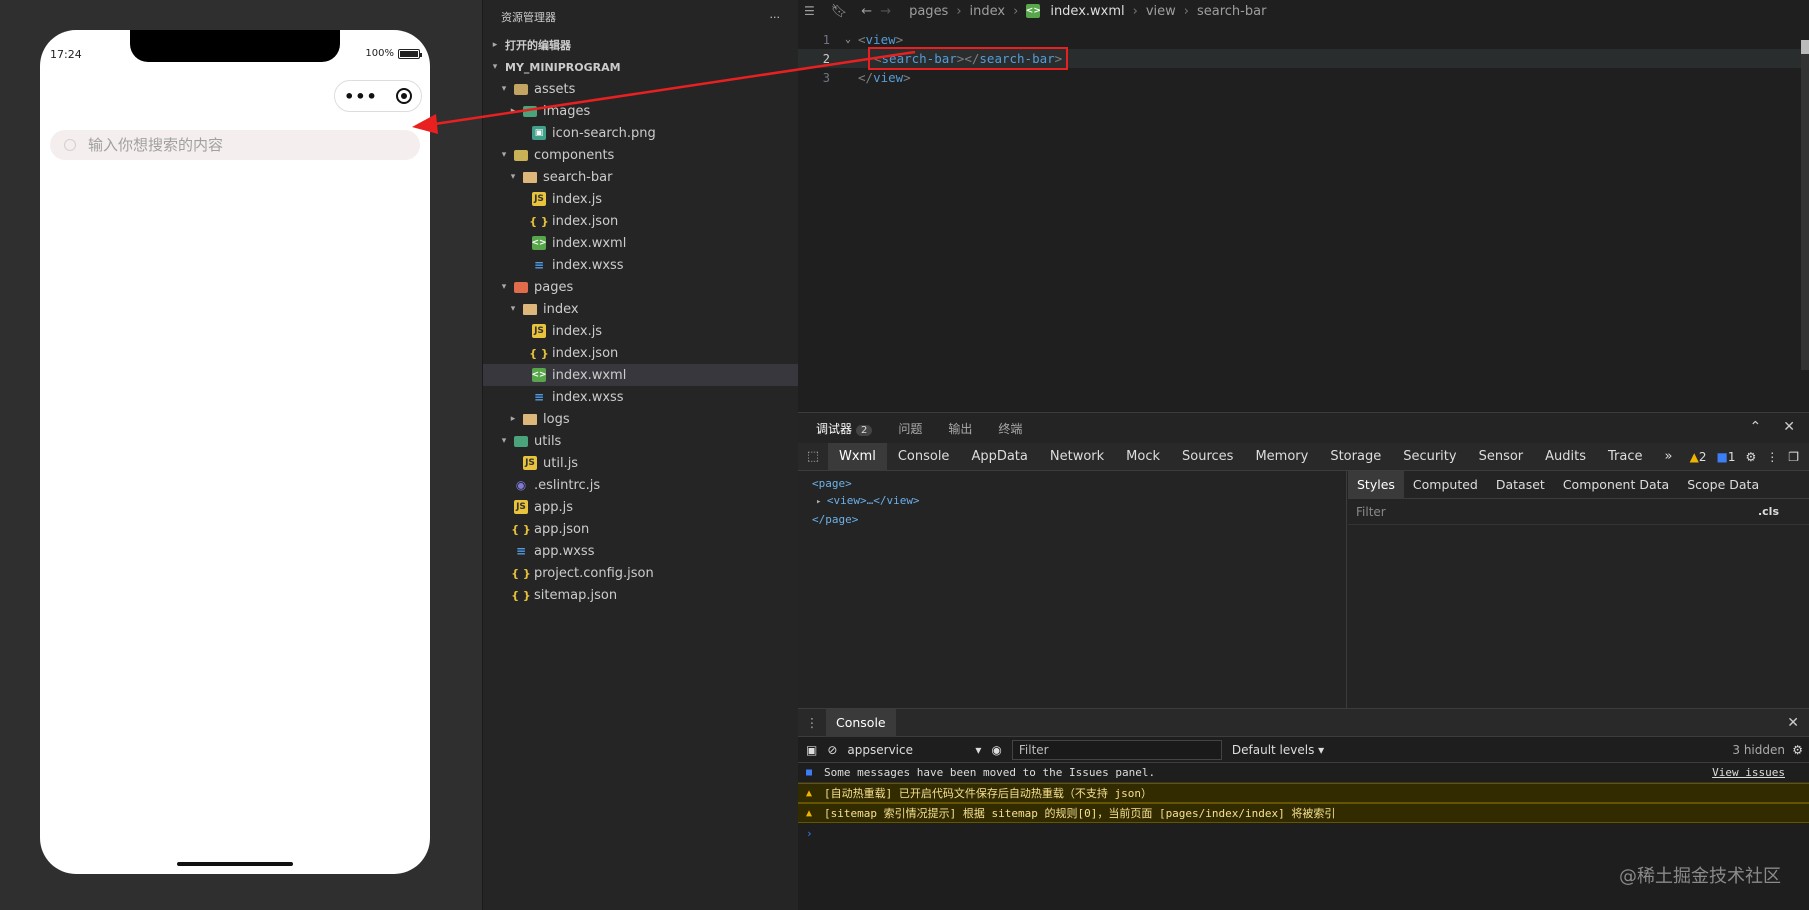 The width and height of the screenshot is (1809, 910). I want to click on wxml-node-page-close: </page>, so click(1072, 519).